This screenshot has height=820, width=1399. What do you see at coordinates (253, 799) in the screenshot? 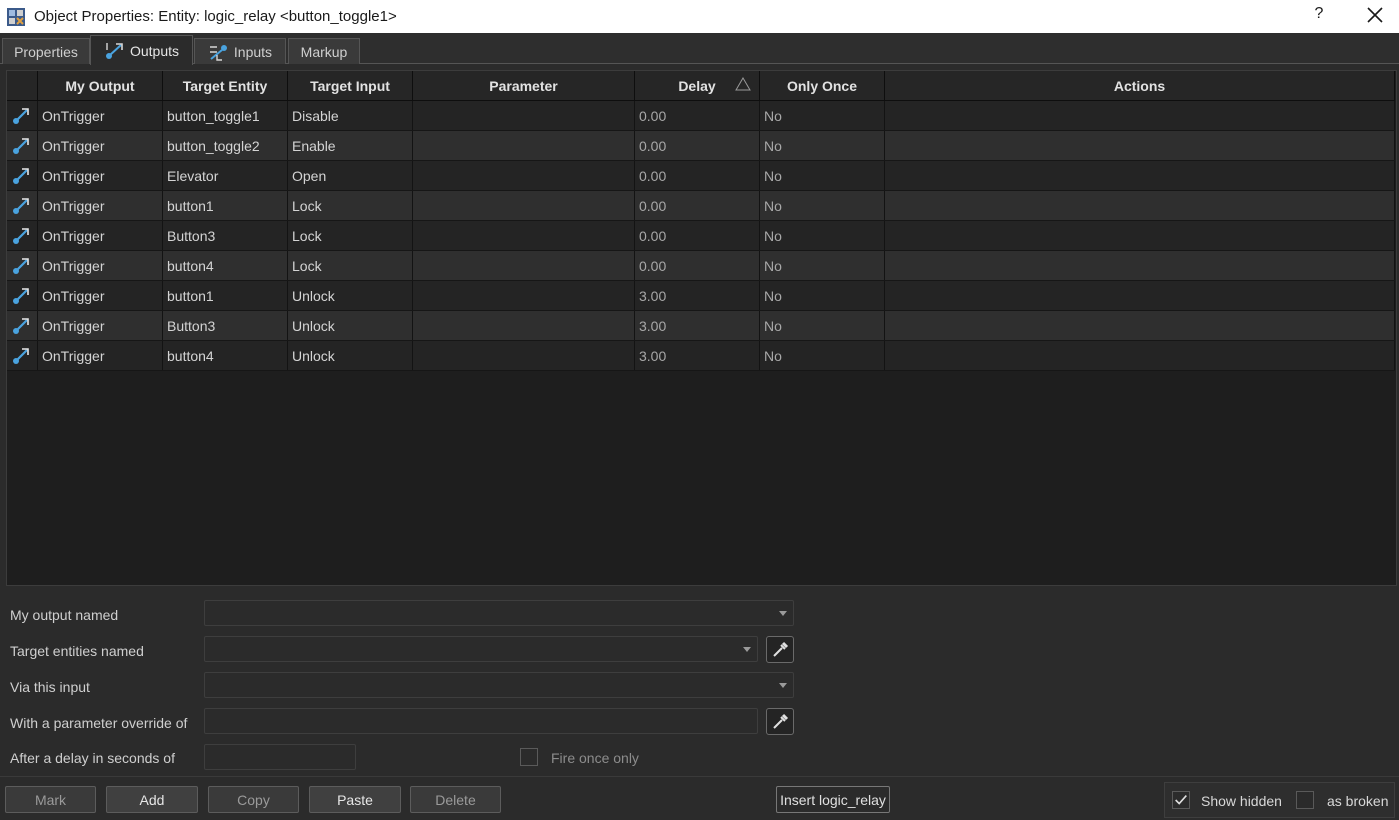
I see `copy-button: Copy` at bounding box center [253, 799].